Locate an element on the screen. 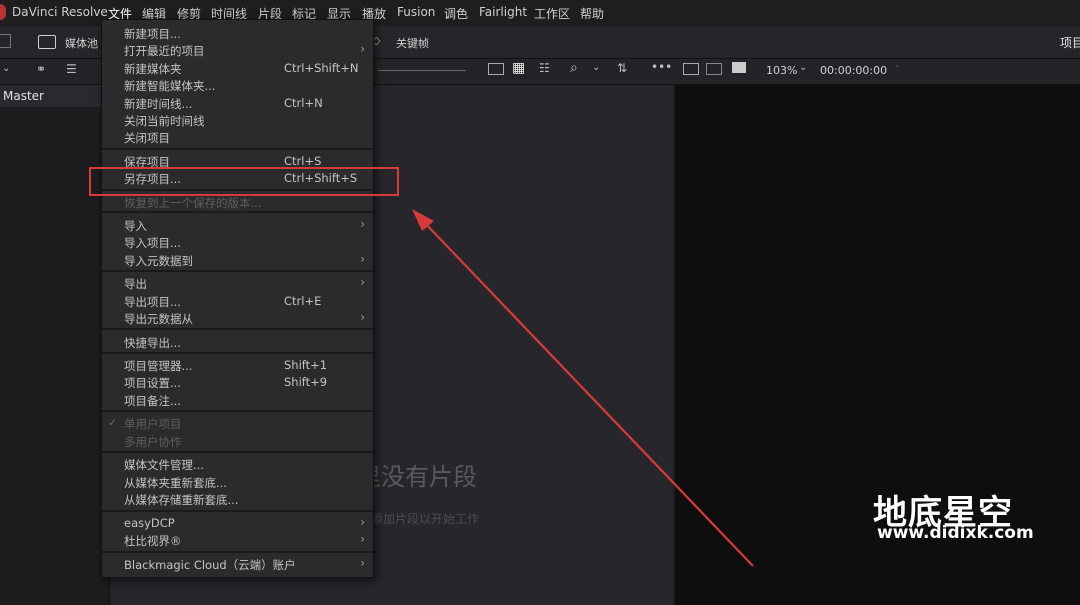  menu-item-label: 多用户协作 is located at coordinates (153, 442).